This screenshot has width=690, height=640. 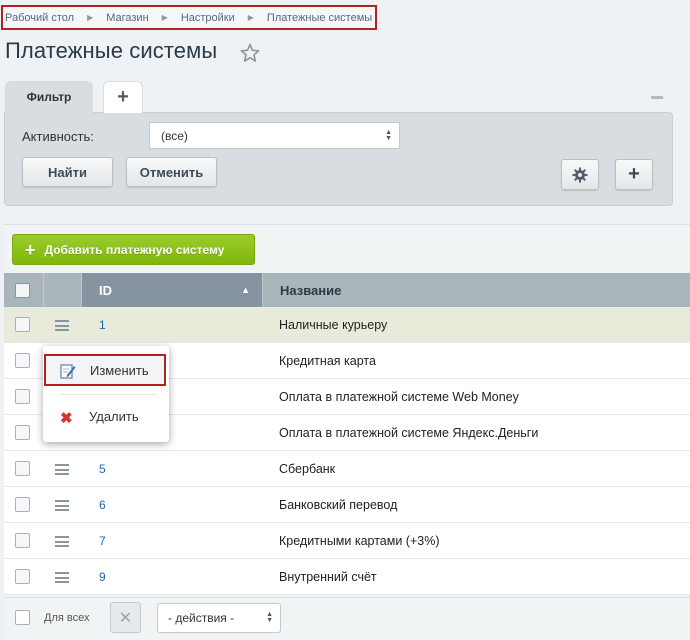 I want to click on menu-divider, so click(x=108, y=394).